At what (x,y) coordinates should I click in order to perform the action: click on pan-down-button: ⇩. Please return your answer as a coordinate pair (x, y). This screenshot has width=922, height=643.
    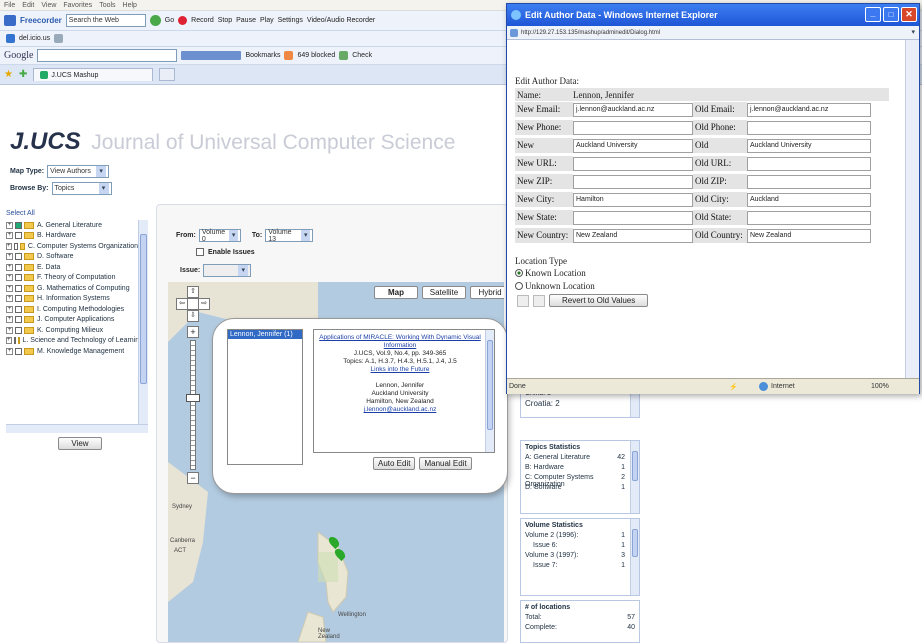
    Looking at the image, I should click on (193, 316).